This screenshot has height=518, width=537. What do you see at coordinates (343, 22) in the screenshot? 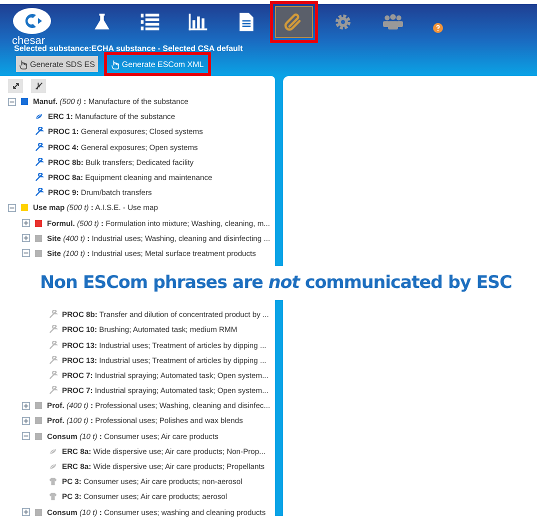
I see `settings-icon` at bounding box center [343, 22].